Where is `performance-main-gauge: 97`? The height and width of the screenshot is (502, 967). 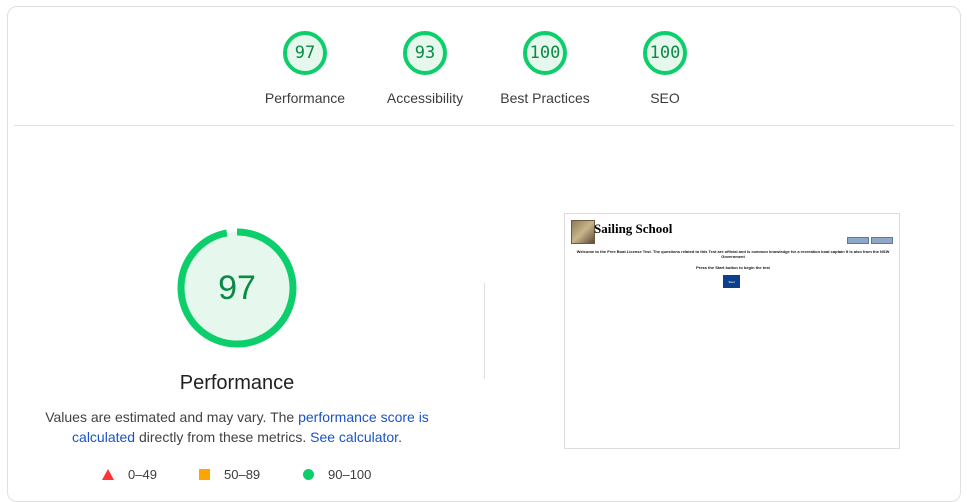 performance-main-gauge: 97 is located at coordinates (237, 288).